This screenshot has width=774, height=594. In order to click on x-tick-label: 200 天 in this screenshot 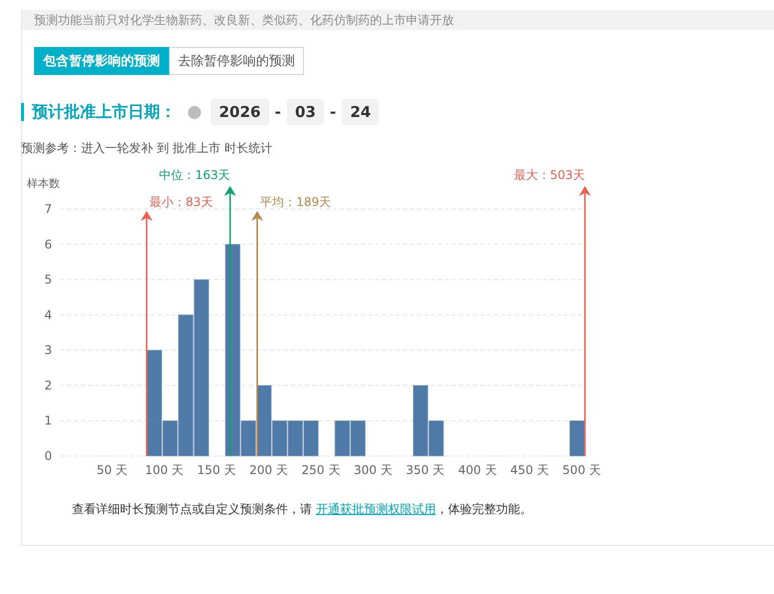, I will do `click(268, 470)`.